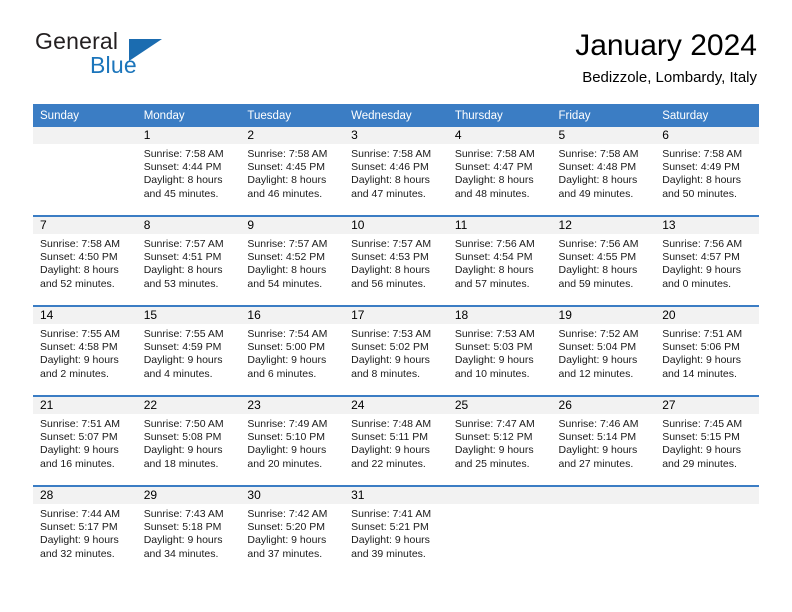 This screenshot has height=612, width=792. Describe the element at coordinates (603, 115) in the screenshot. I see `weekday-header-friday: Friday` at that location.